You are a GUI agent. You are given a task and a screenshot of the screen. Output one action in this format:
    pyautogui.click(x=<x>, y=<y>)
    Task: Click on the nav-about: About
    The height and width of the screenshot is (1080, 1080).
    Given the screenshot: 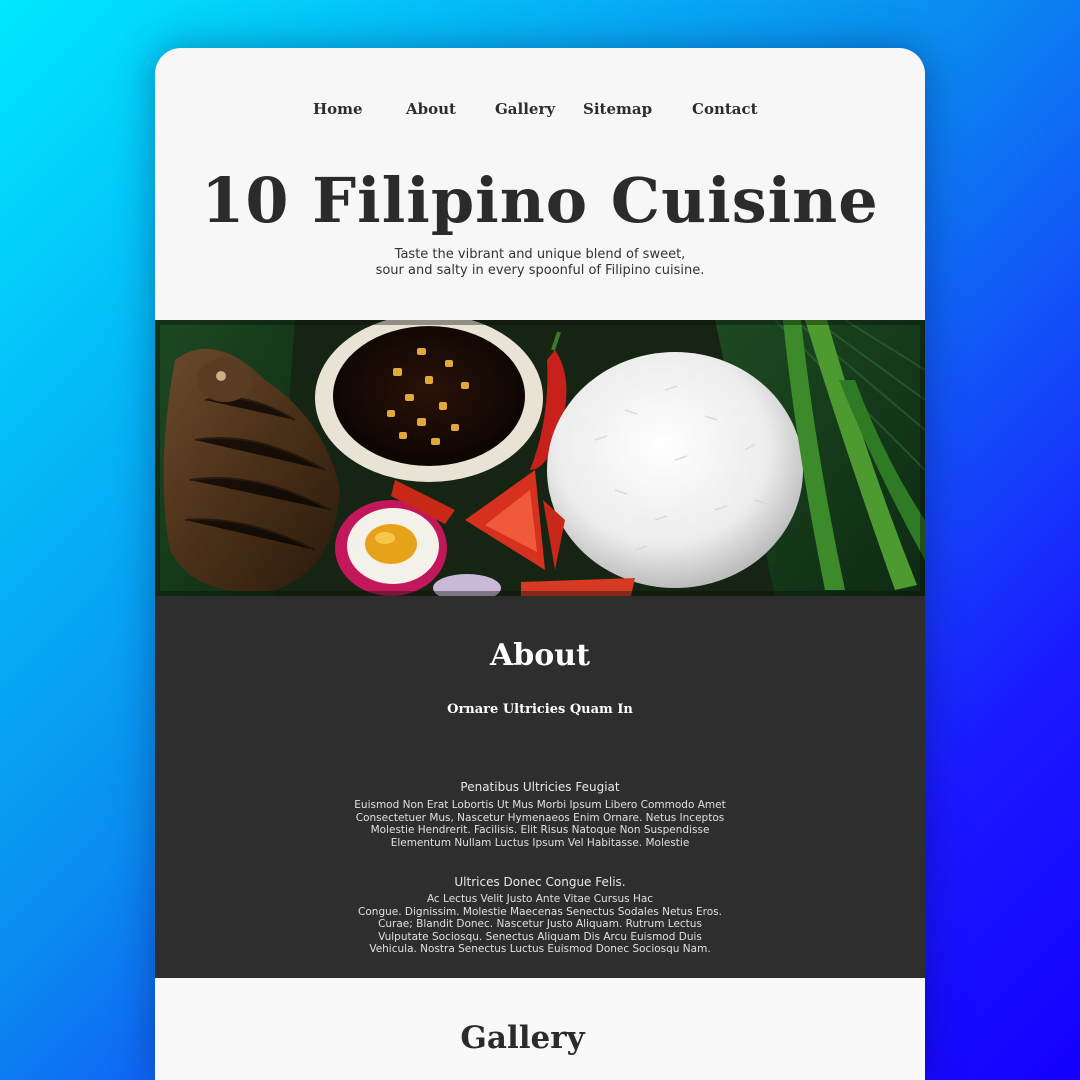 What is the action you would take?
    pyautogui.click(x=431, y=109)
    